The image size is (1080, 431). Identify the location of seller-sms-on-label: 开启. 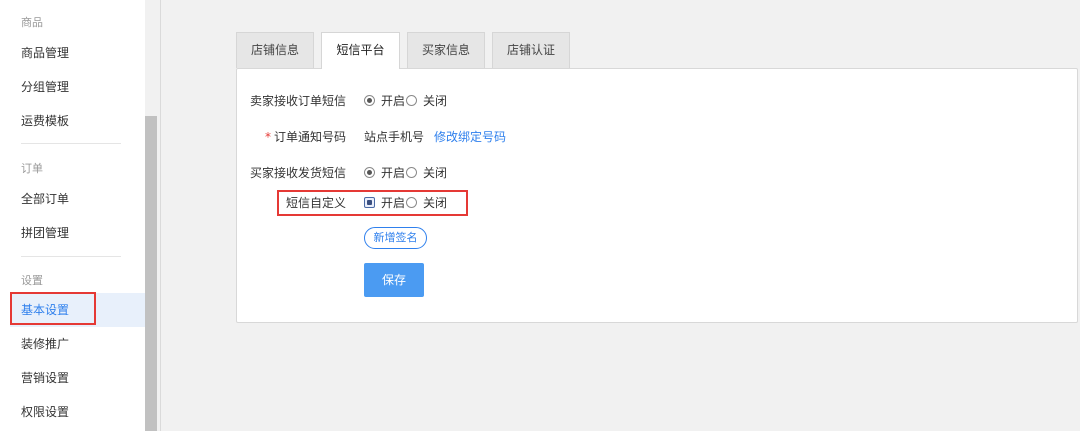
(393, 101).